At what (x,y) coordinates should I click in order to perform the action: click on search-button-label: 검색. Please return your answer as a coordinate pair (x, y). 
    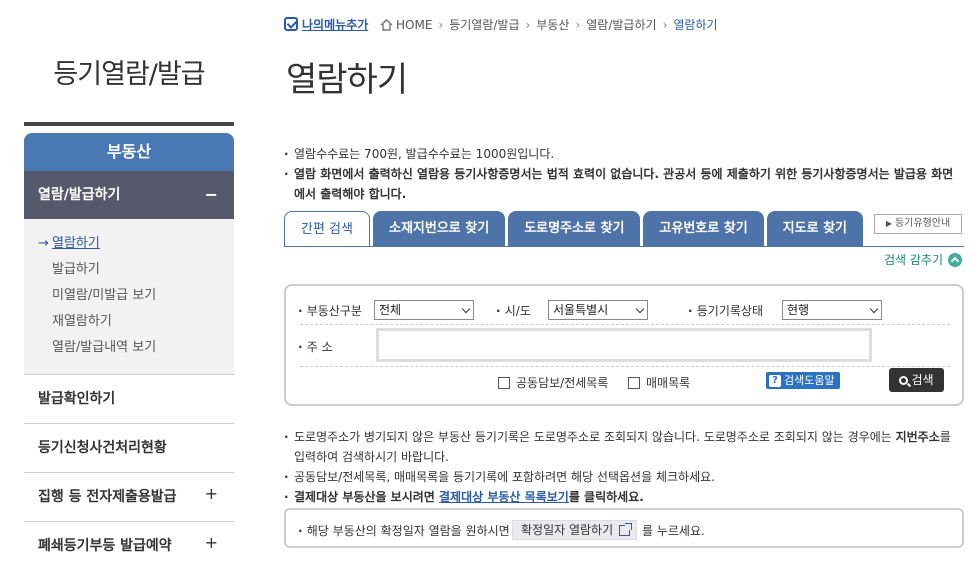
    Looking at the image, I should click on (922, 380).